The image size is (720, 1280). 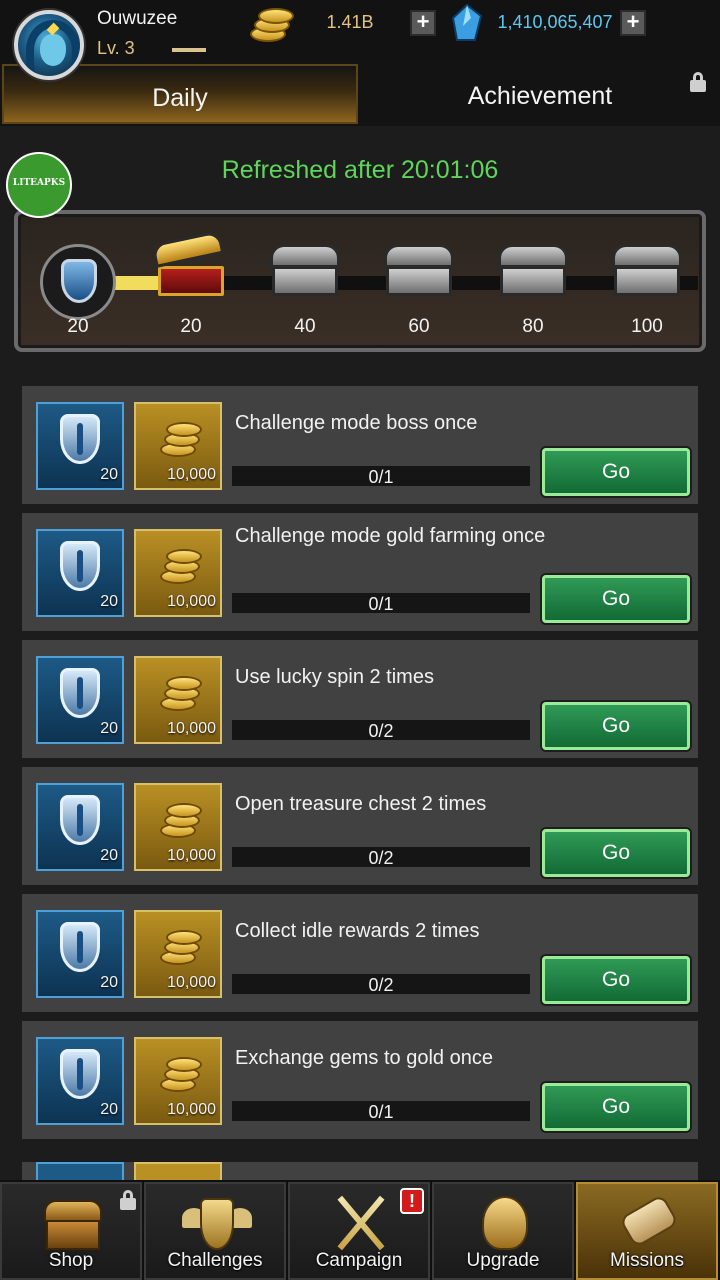 What do you see at coordinates (361, 1222) in the screenshot?
I see `crossed-swords-icon` at bounding box center [361, 1222].